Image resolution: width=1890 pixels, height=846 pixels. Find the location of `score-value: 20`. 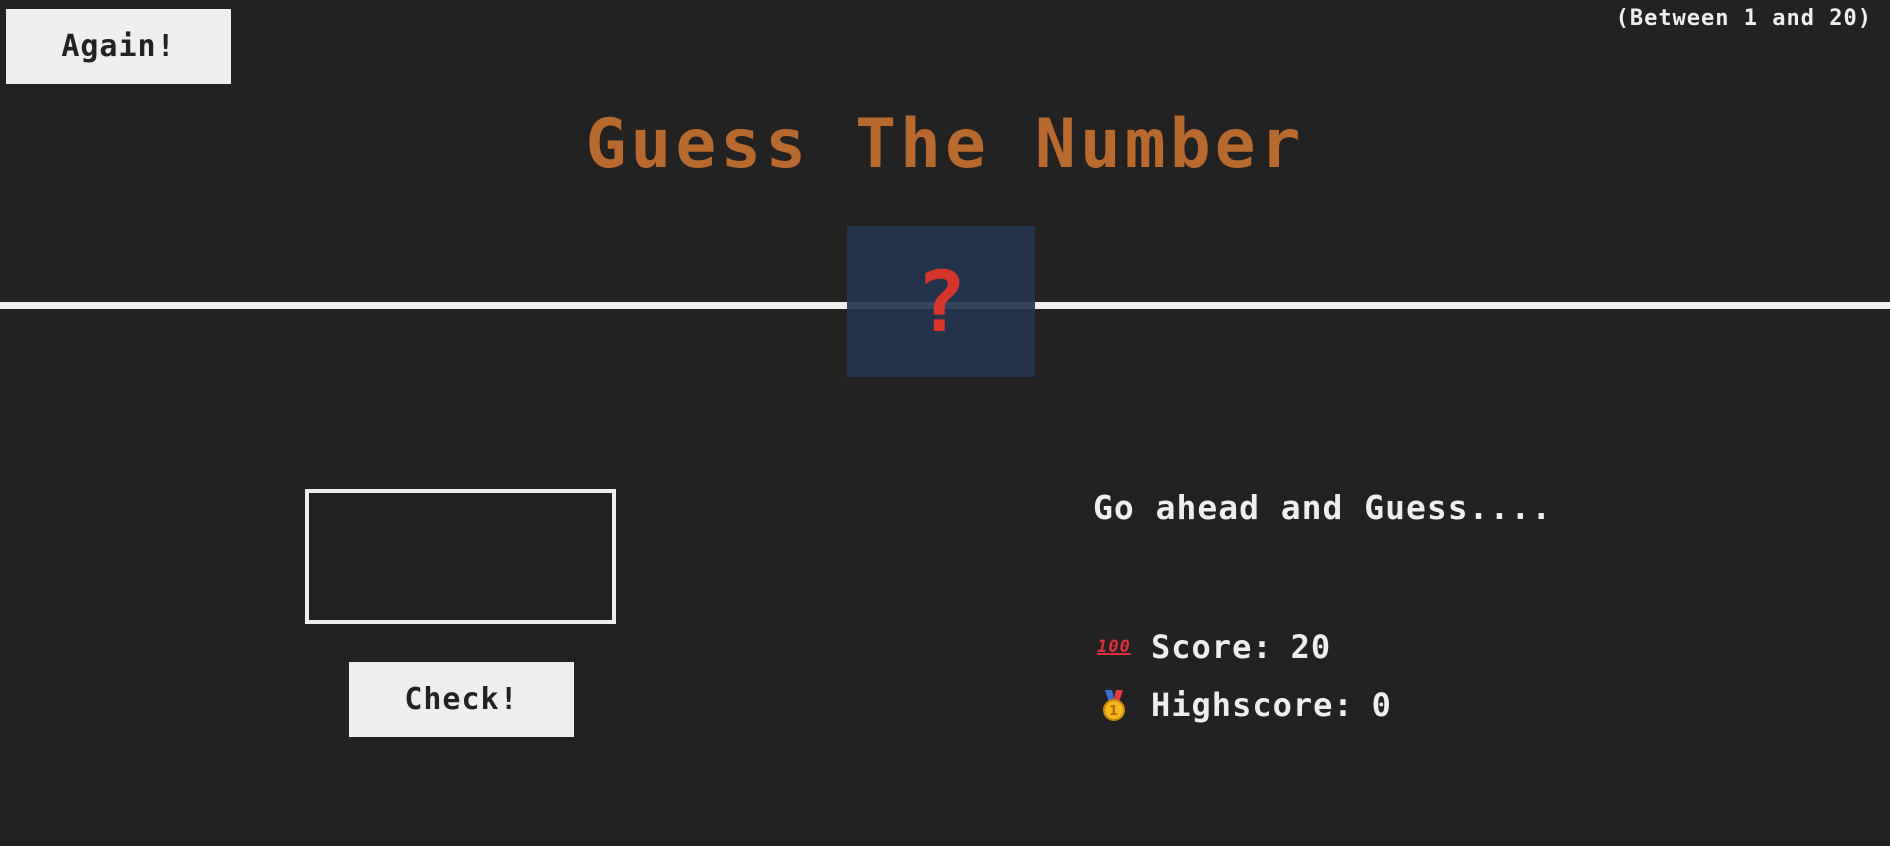

score-value: 20 is located at coordinates (1311, 647).